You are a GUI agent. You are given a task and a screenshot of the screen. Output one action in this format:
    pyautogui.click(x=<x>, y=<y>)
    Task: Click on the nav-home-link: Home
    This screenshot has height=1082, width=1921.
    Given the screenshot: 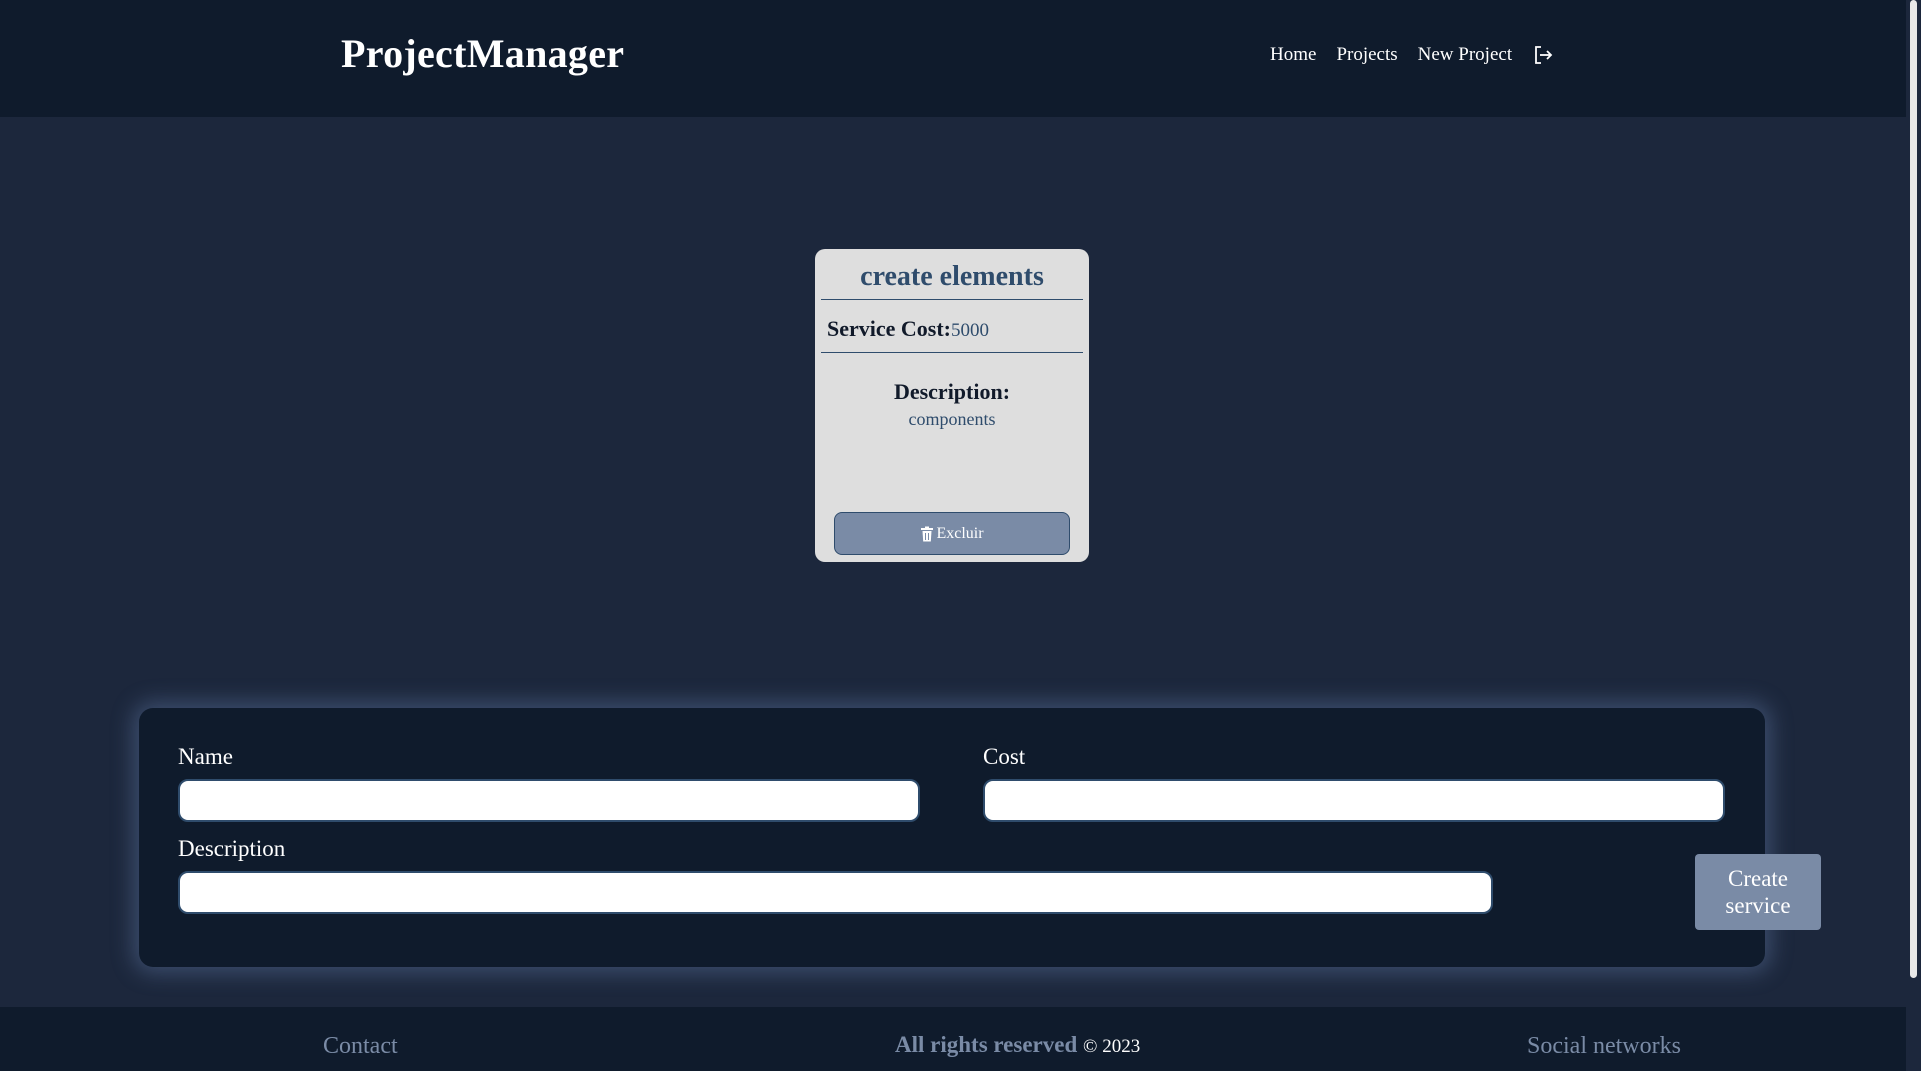 What is the action you would take?
    pyautogui.click(x=1293, y=55)
    